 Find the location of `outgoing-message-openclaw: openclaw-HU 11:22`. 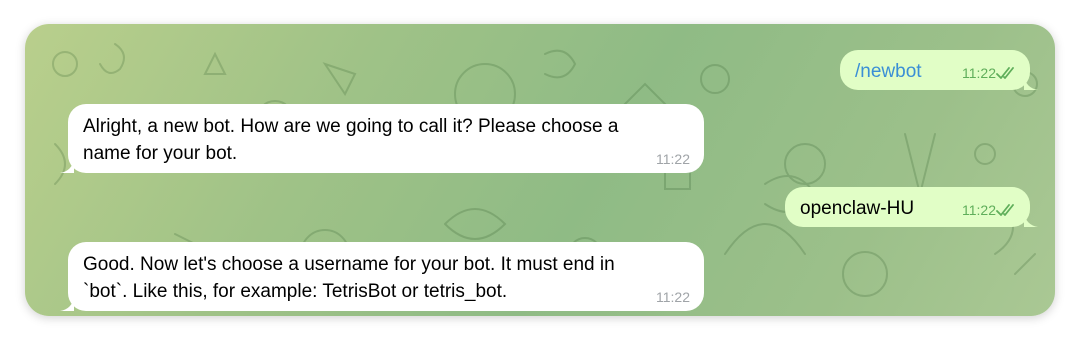

outgoing-message-openclaw: openclaw-HU 11:22 is located at coordinates (911, 207).